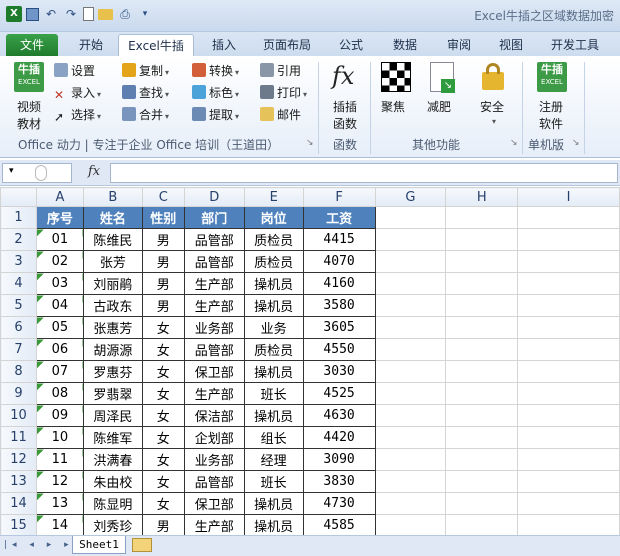 This screenshot has height=556, width=620. I want to click on cell: 经理, so click(273, 459).